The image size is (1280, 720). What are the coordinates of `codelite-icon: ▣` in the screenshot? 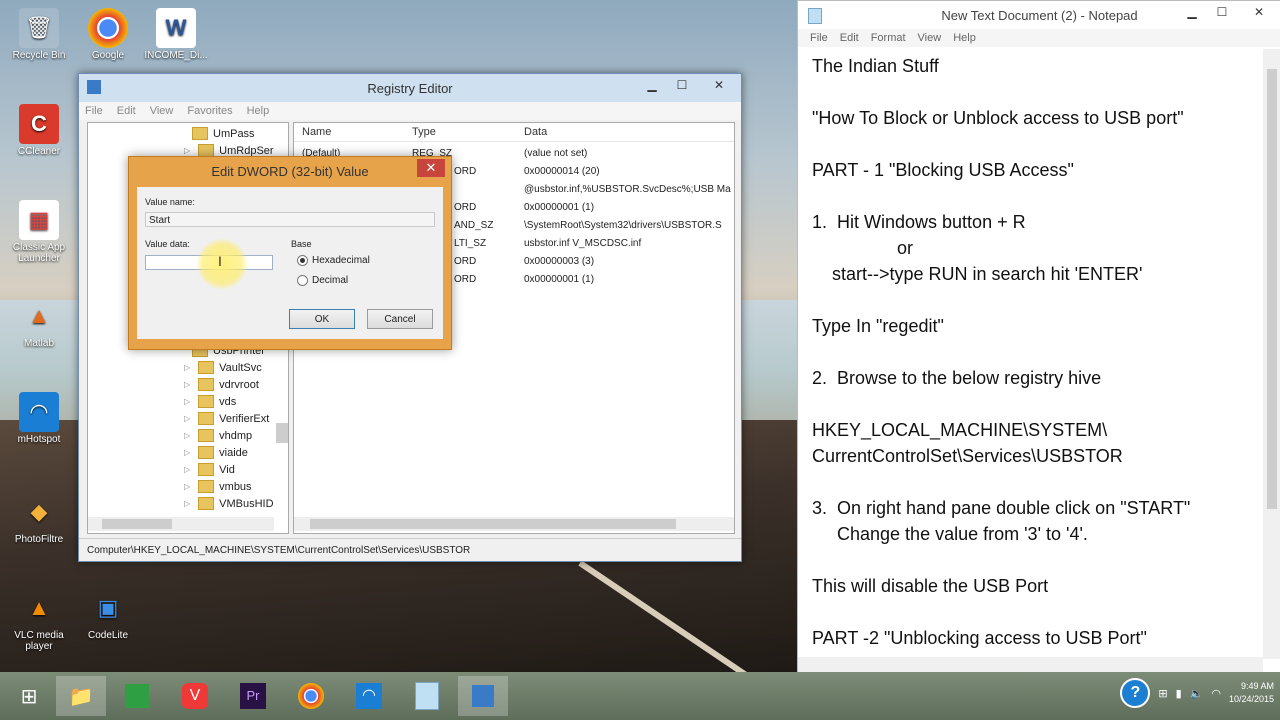 It's located at (108, 607).